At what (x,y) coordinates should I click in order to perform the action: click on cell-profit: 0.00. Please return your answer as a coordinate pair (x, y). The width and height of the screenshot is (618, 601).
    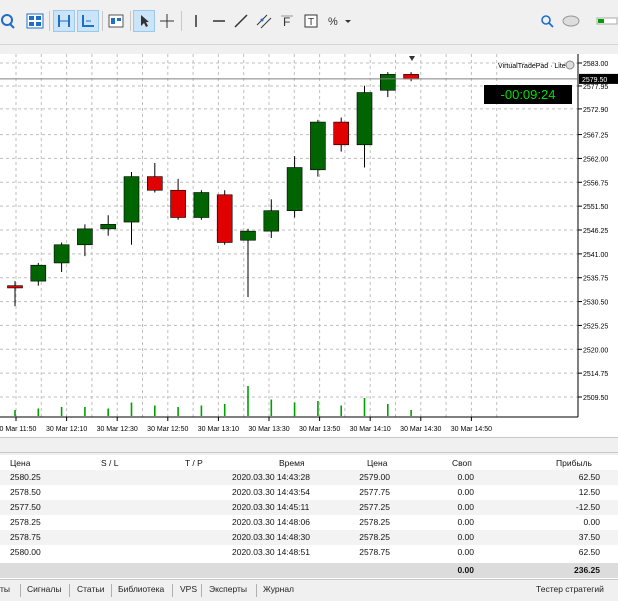
    Looking at the image, I should click on (591, 522).